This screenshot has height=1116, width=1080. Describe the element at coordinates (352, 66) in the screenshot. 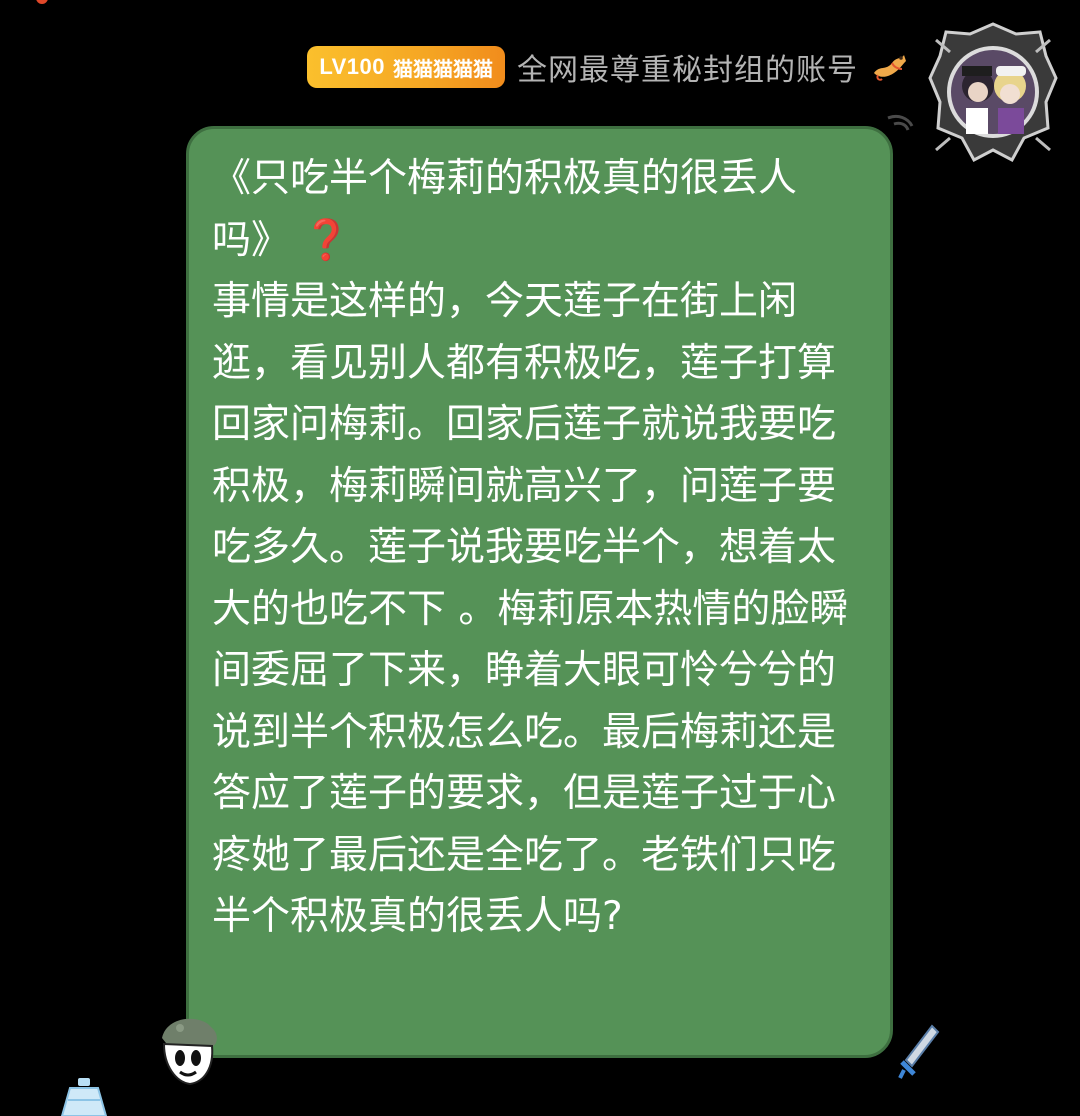

I see `level-text: LV100` at that location.